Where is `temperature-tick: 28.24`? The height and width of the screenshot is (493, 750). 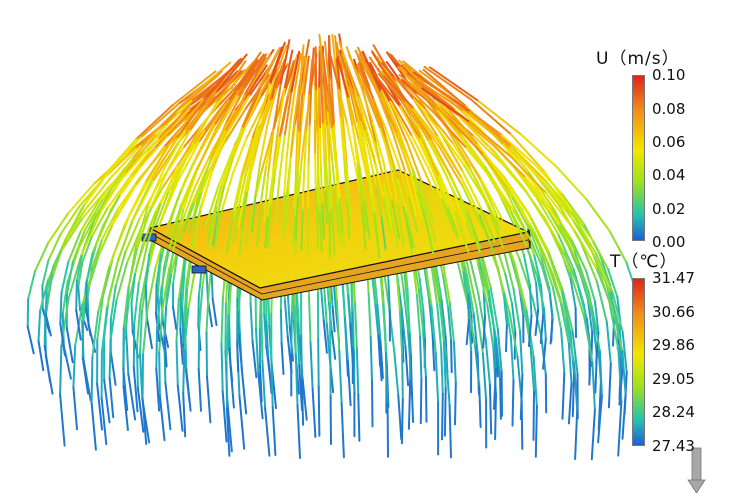
temperature-tick: 28.24 is located at coordinates (673, 412).